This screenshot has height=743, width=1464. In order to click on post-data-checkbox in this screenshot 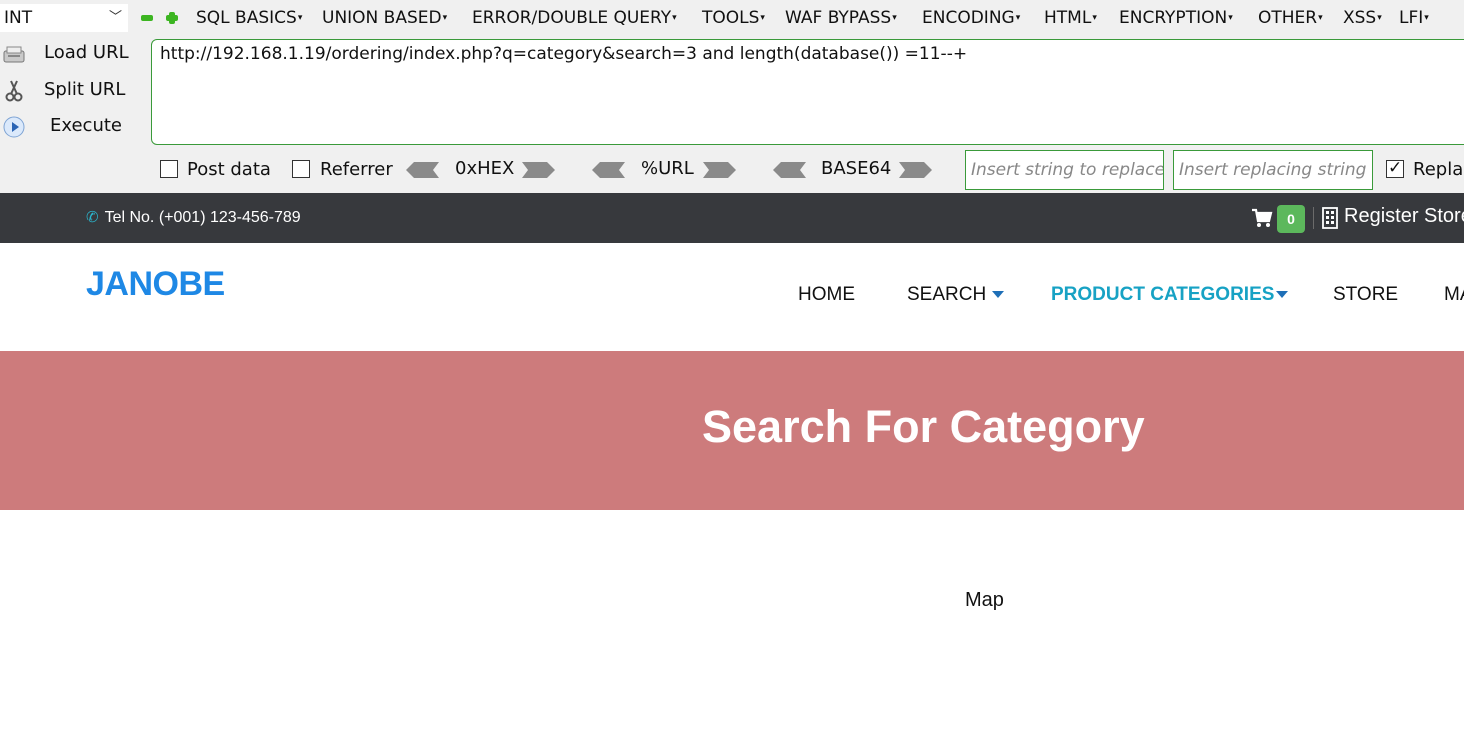, I will do `click(169, 169)`.